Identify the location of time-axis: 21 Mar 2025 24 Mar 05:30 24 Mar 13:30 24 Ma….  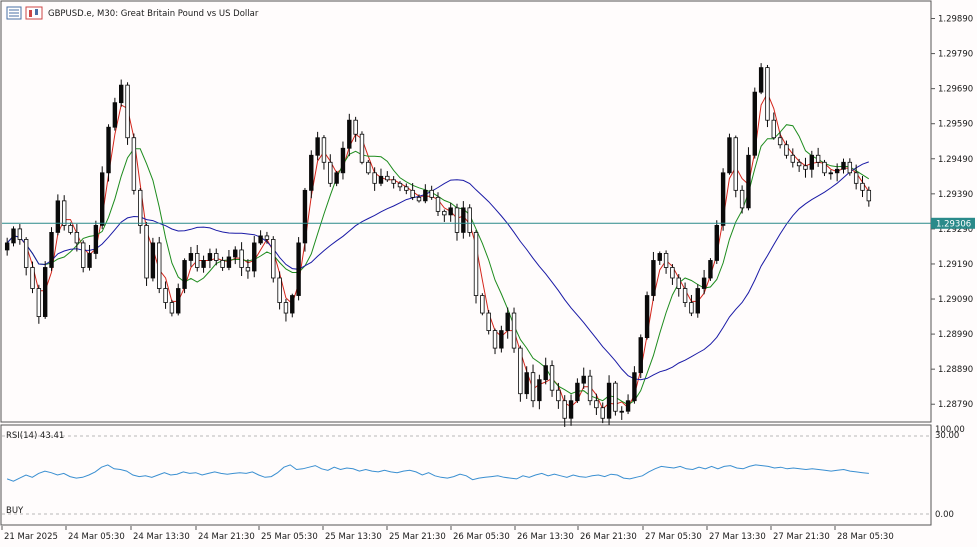
(447, 534).